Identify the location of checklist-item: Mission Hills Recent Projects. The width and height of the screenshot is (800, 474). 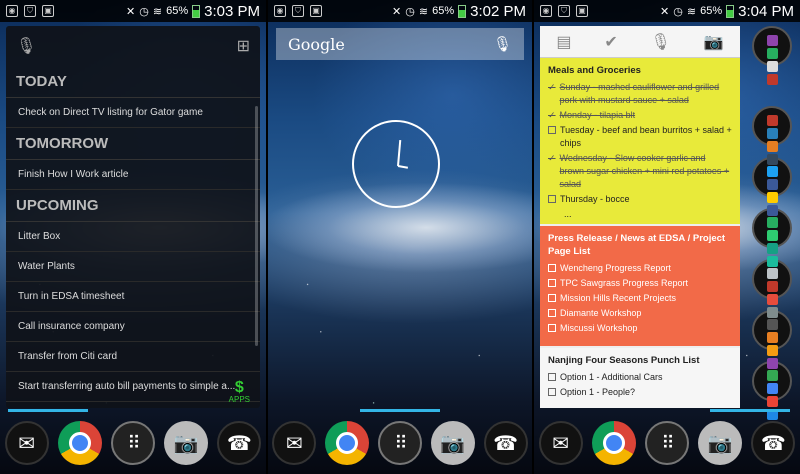
(640, 298).